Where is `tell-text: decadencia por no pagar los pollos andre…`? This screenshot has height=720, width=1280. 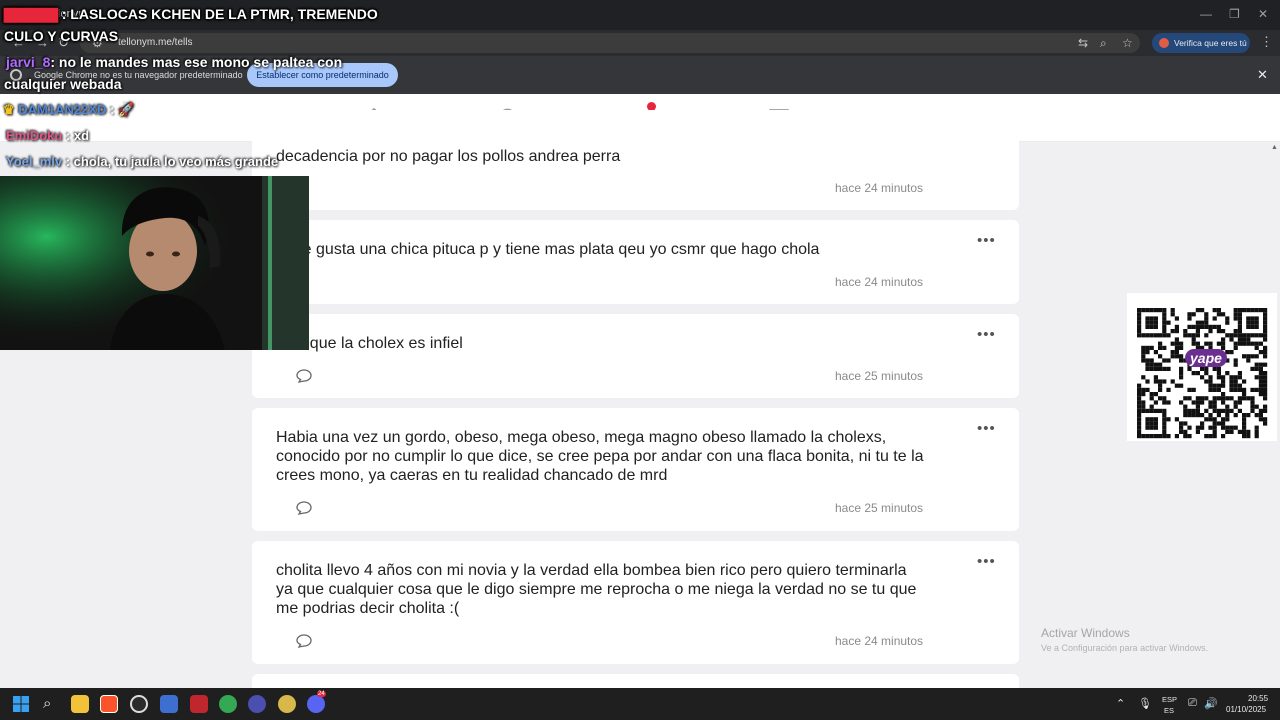 tell-text: decadencia por no pagar los pollos andre… is located at coordinates (448, 156).